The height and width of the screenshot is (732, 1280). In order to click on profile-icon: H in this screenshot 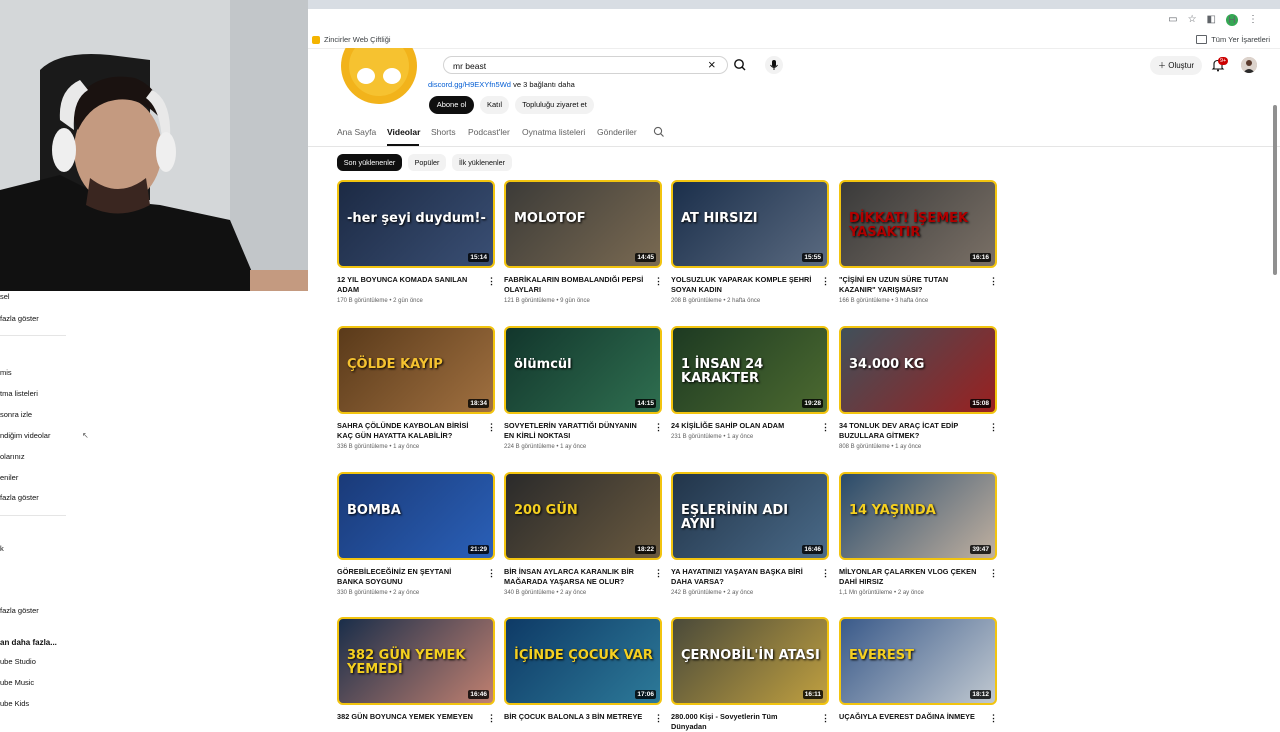, I will do `click(1232, 20)`.